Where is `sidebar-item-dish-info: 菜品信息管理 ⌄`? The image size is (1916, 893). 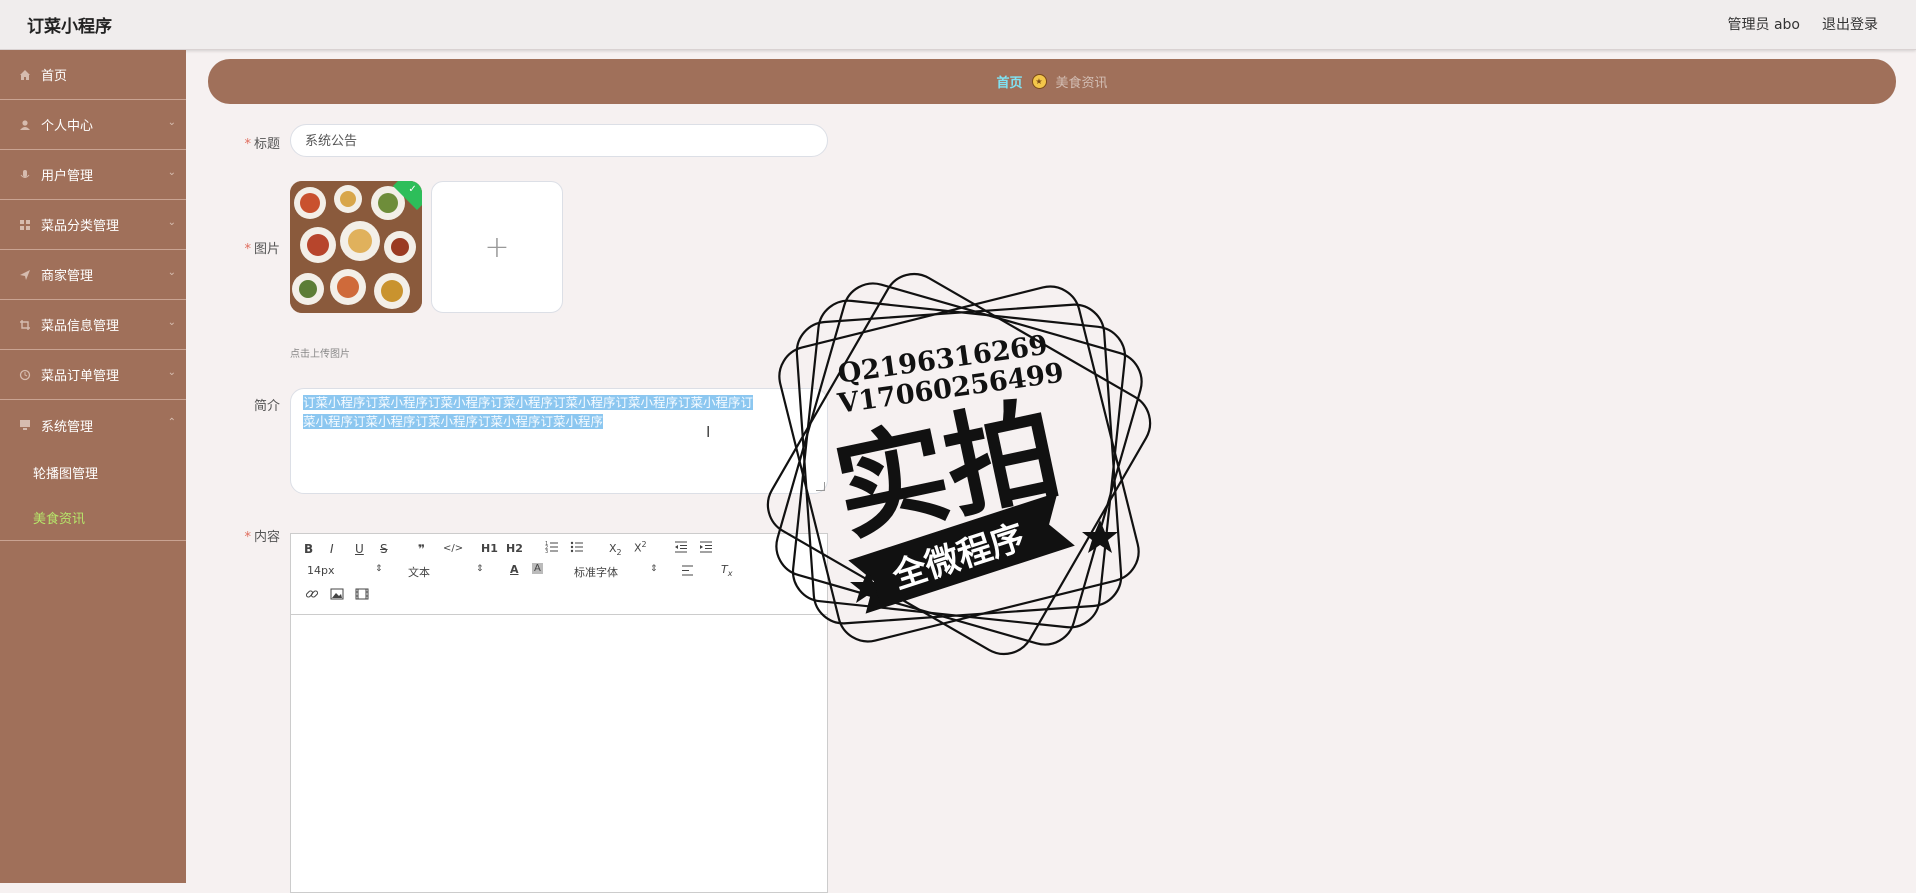 sidebar-item-dish-info: 菜品信息管理 ⌄ is located at coordinates (93, 325).